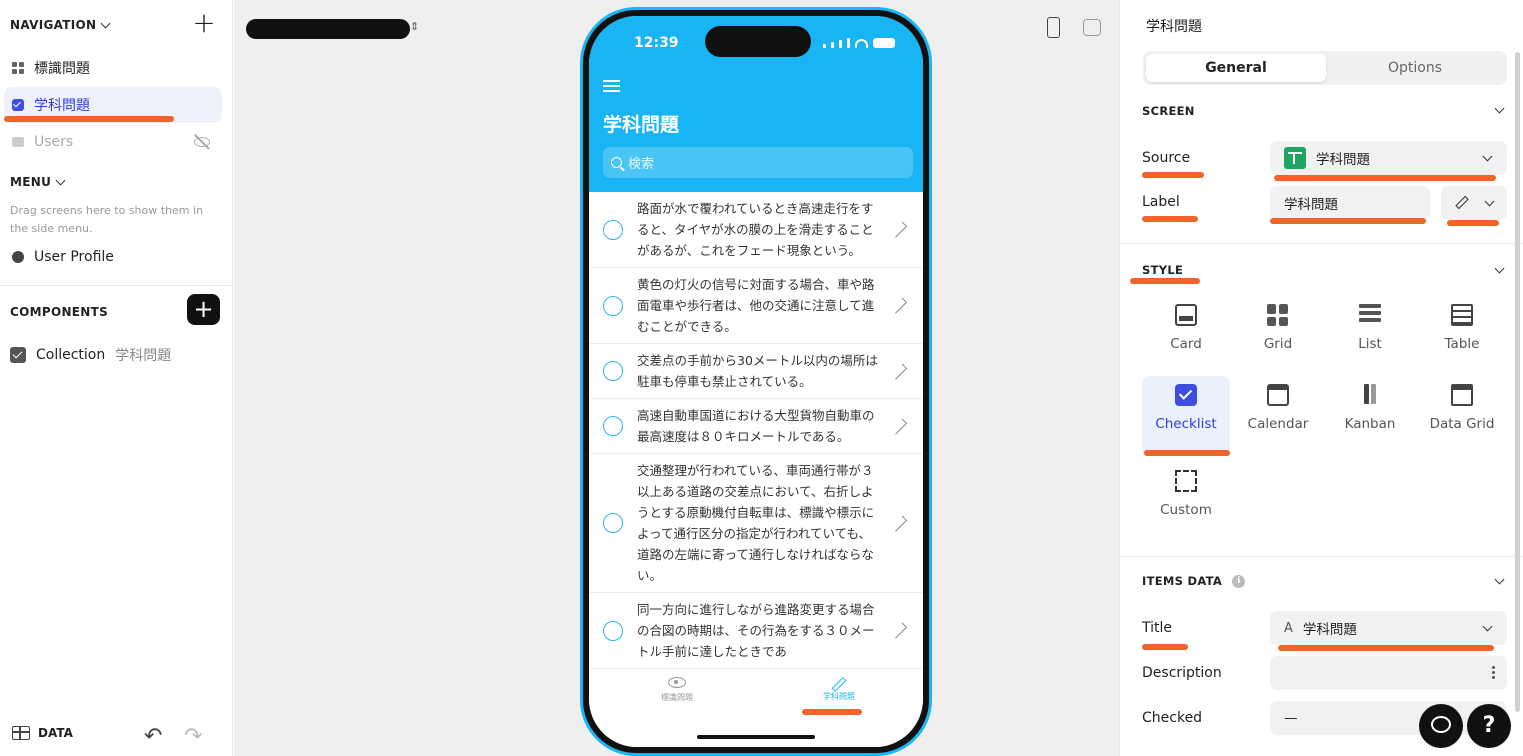 The height and width of the screenshot is (756, 1523). I want to click on add-screen-button: +, so click(204, 23).